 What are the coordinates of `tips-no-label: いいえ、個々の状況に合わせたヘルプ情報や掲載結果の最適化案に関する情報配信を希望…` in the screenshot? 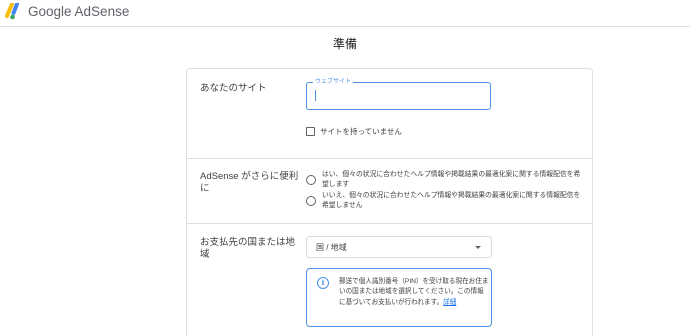 It's located at (453, 201).